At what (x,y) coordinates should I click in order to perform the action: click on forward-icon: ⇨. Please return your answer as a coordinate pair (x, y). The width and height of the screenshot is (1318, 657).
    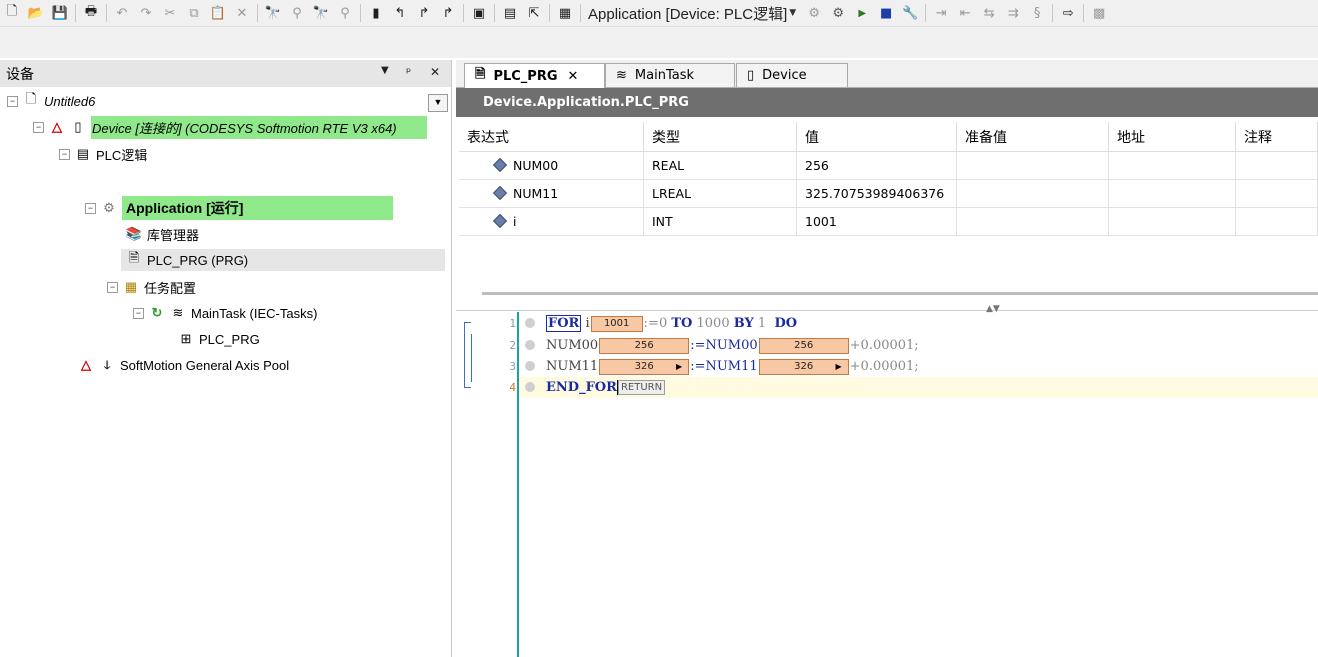
    Looking at the image, I should click on (1068, 13).